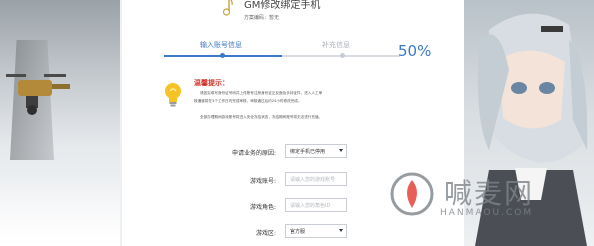 Image resolution: width=594 pixels, height=246 pixels. I want to click on reason-select-value: 绑定手机已停用, so click(308, 152).